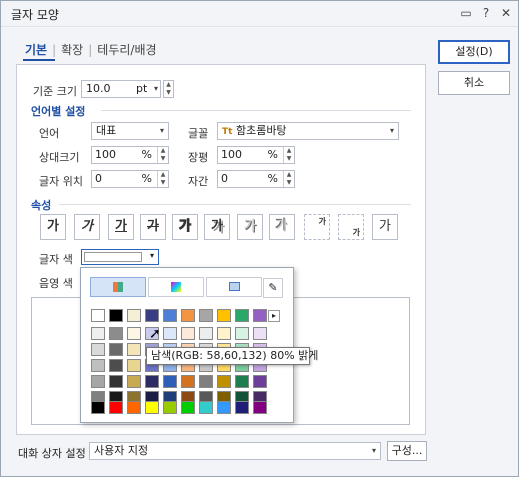 This screenshot has width=519, height=477. Describe the element at coordinates (256, 155) in the screenshot. I see `width-input: 100 % ▲ ▼` at that location.